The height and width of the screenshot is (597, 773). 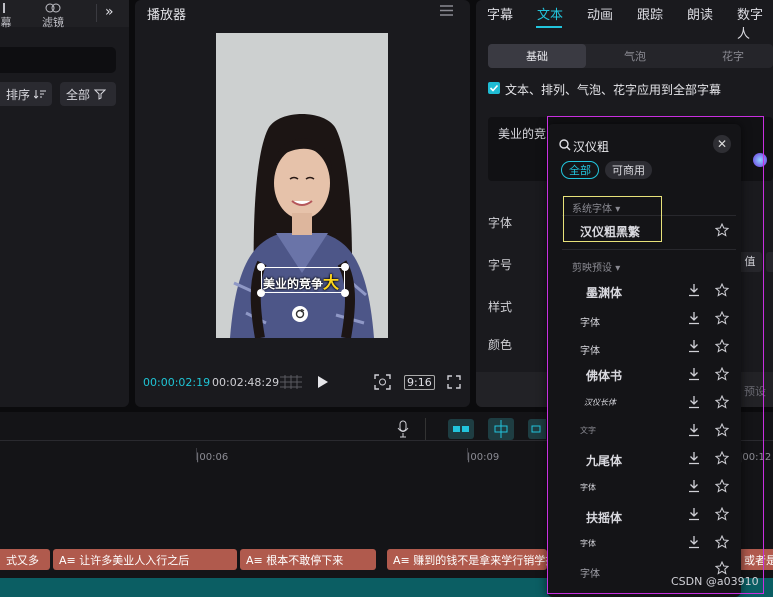 I want to click on tab-subtitle: 幕, so click(x=6, y=16).